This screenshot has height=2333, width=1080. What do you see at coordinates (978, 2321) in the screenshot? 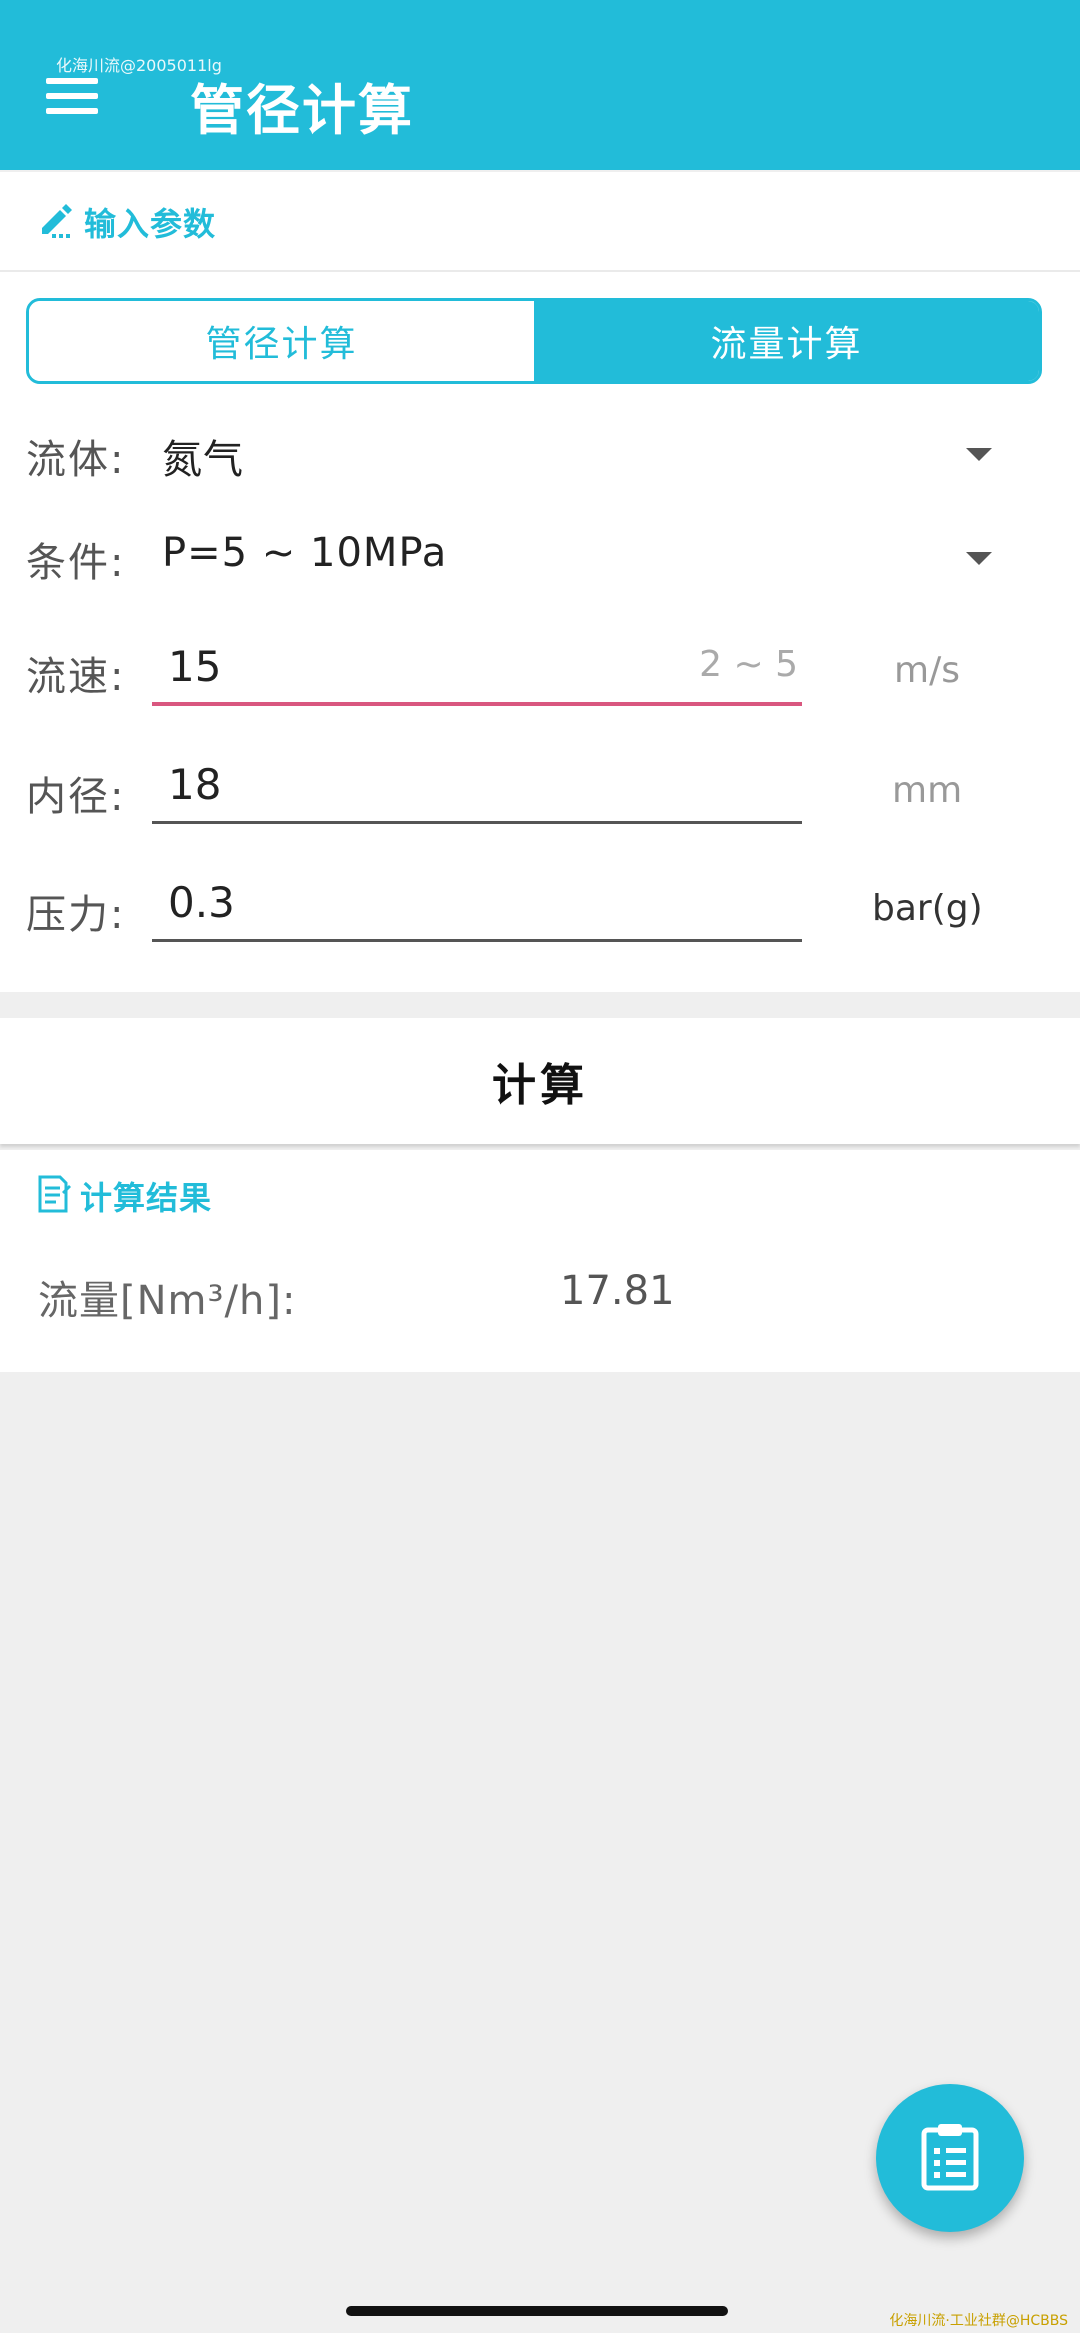
I see `watermark-bottom: 化海川流·工业社群@HCBBS` at bounding box center [978, 2321].